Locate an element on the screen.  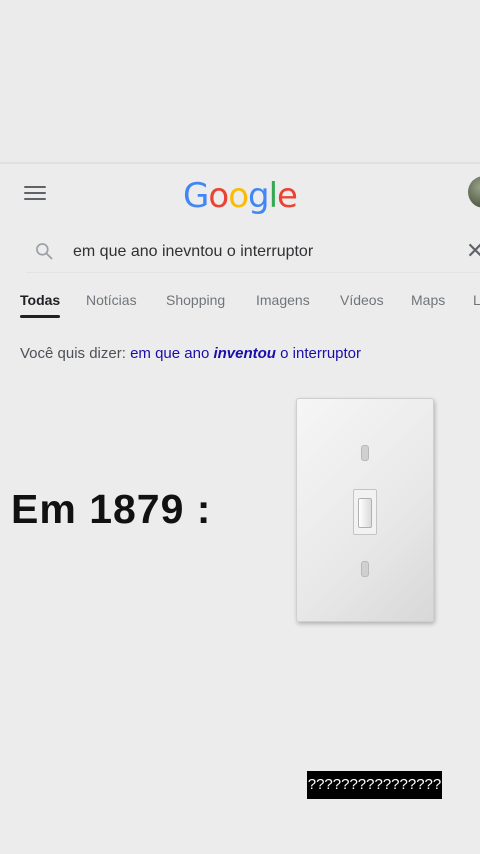
screw-bottom is located at coordinates (365, 569).